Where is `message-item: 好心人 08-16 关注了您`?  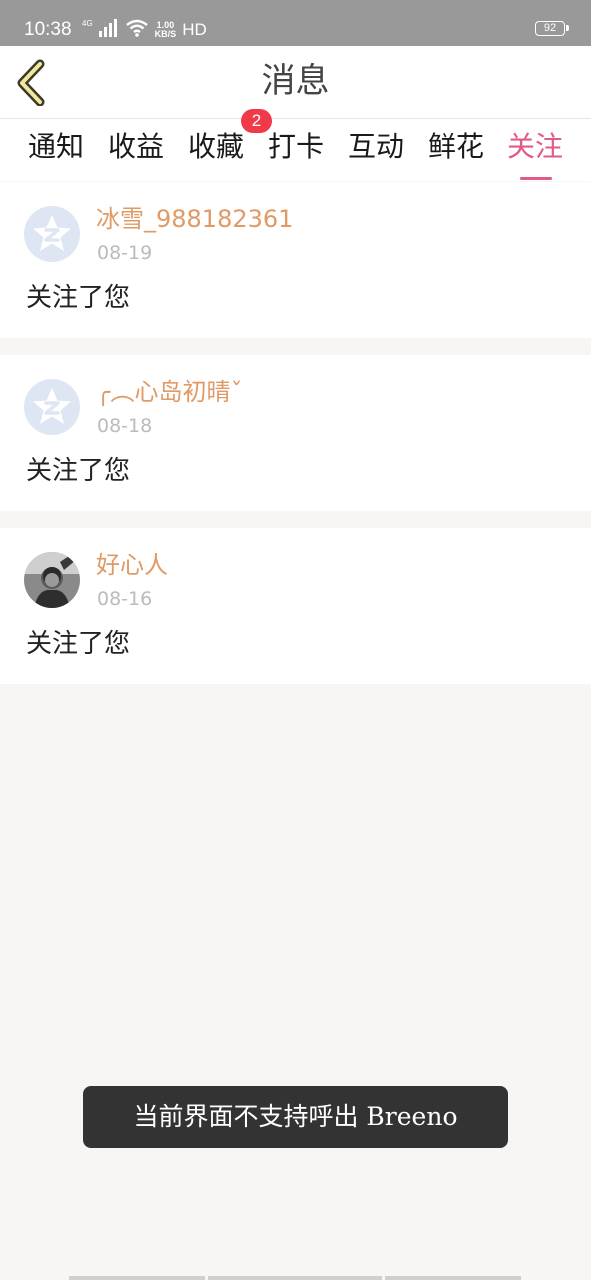 message-item: 好心人 08-16 关注了您 is located at coordinates (295, 606).